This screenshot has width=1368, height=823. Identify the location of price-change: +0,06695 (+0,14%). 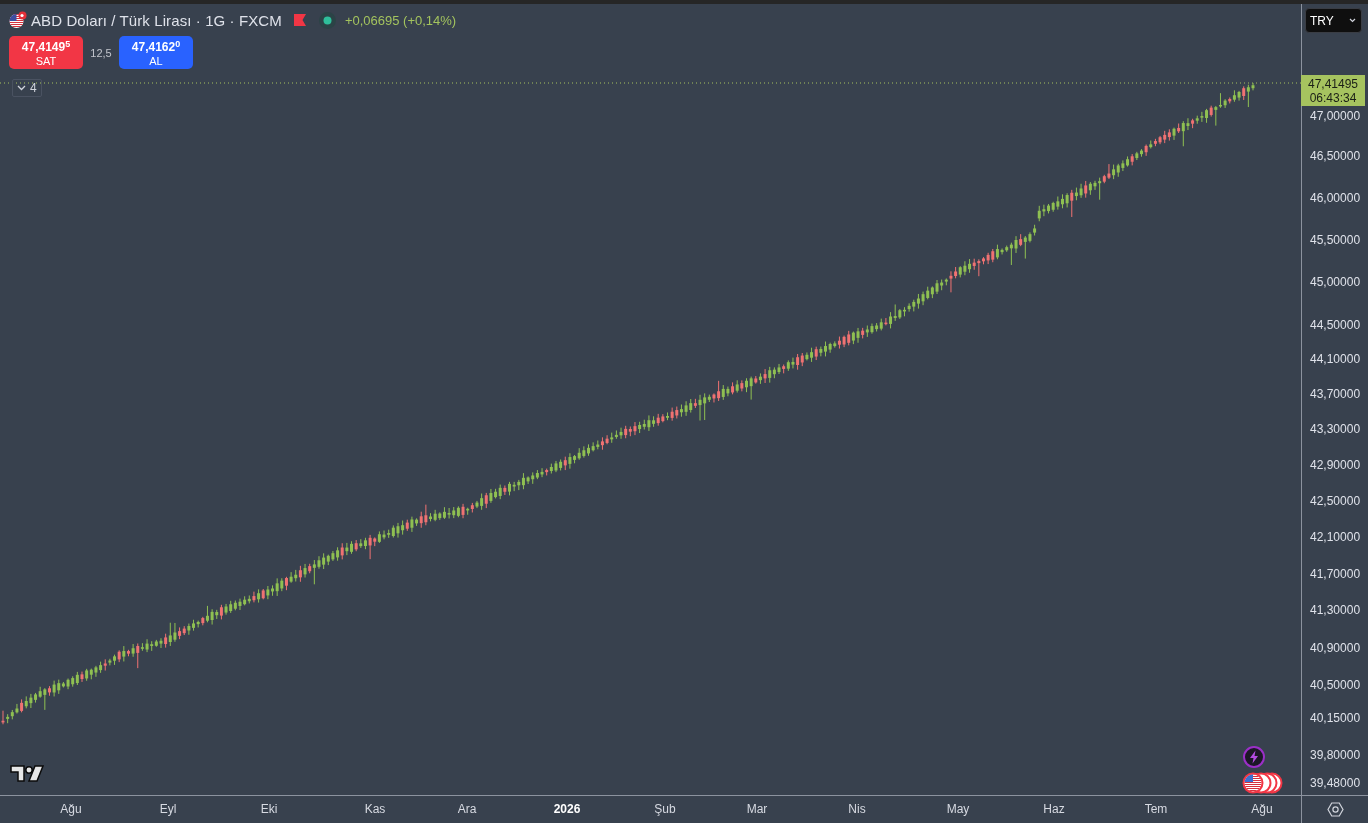
(400, 20).